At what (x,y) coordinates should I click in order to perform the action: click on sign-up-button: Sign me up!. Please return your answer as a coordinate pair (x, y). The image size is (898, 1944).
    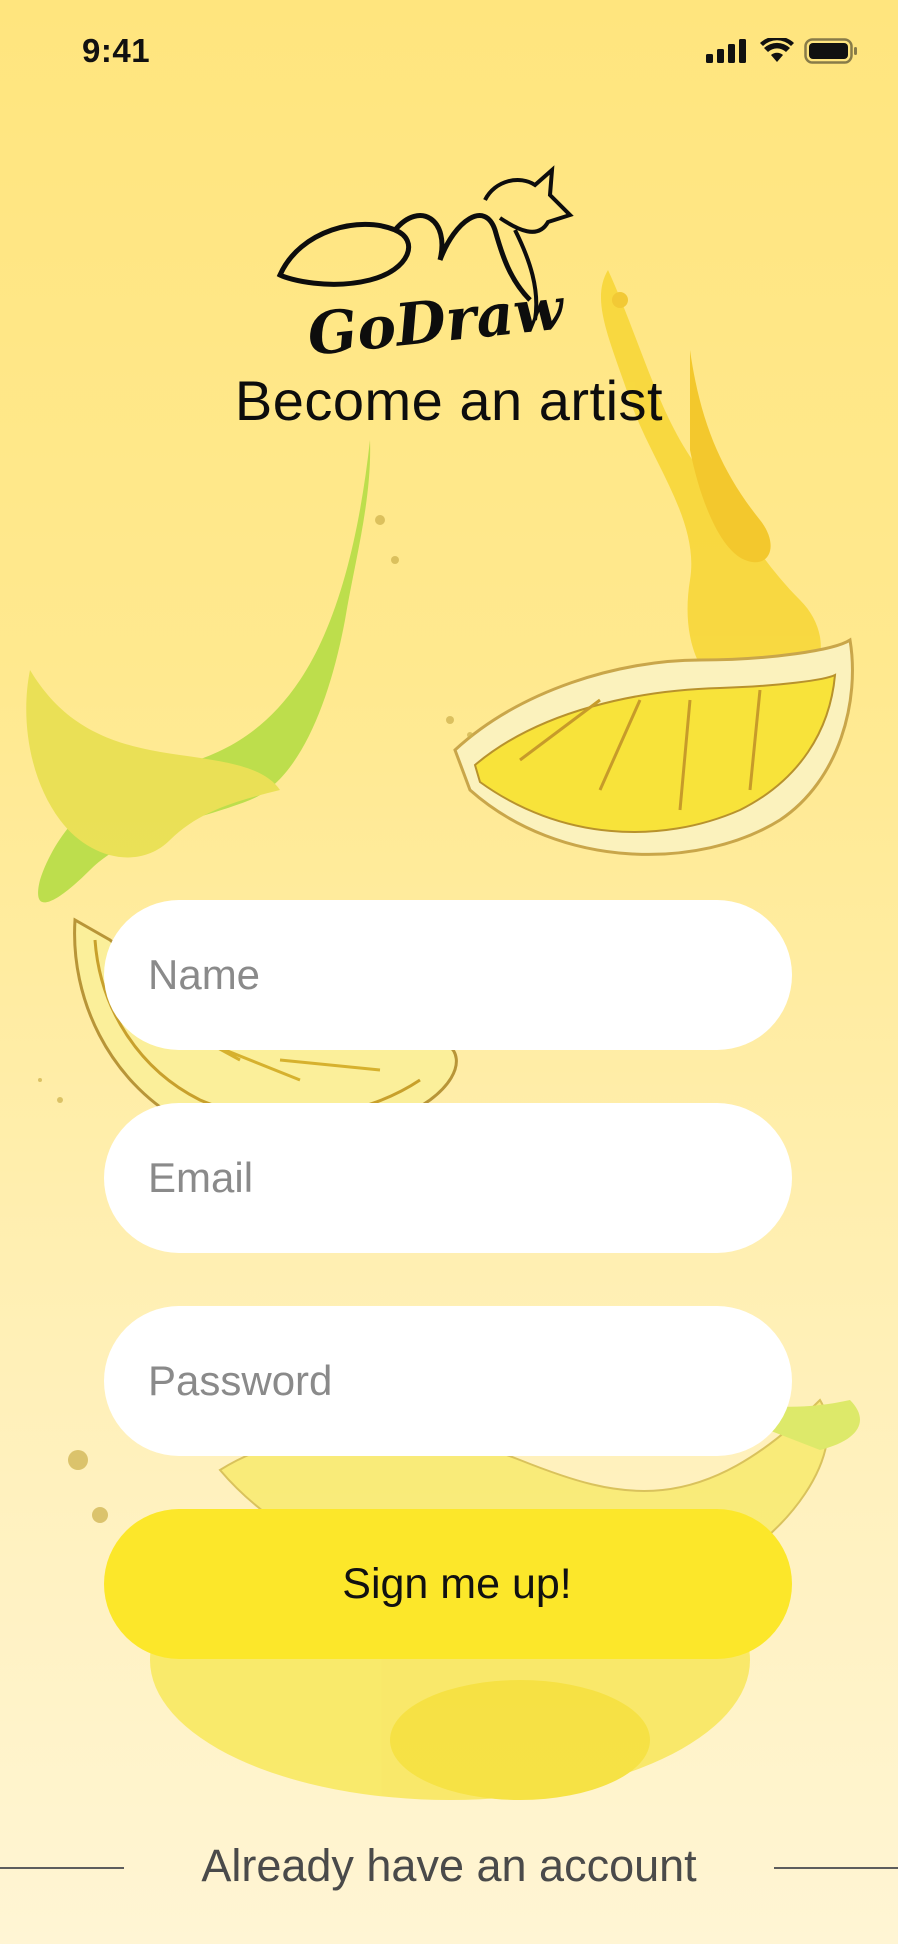
    Looking at the image, I should click on (448, 1584).